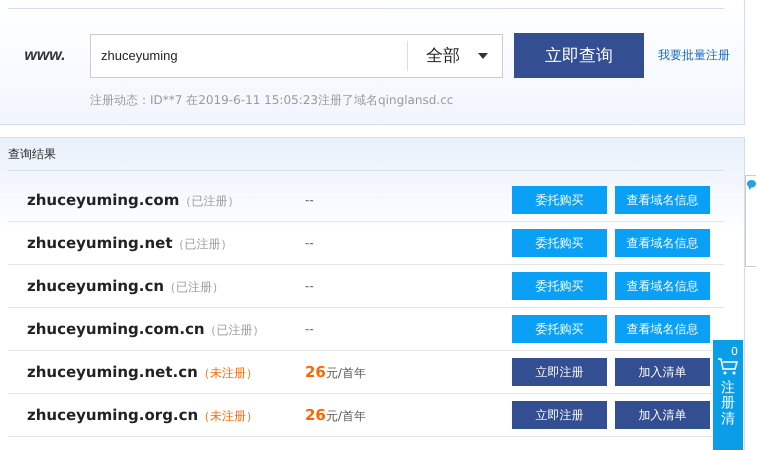 The image size is (757, 450). I want to click on cart-icon, so click(728, 366).